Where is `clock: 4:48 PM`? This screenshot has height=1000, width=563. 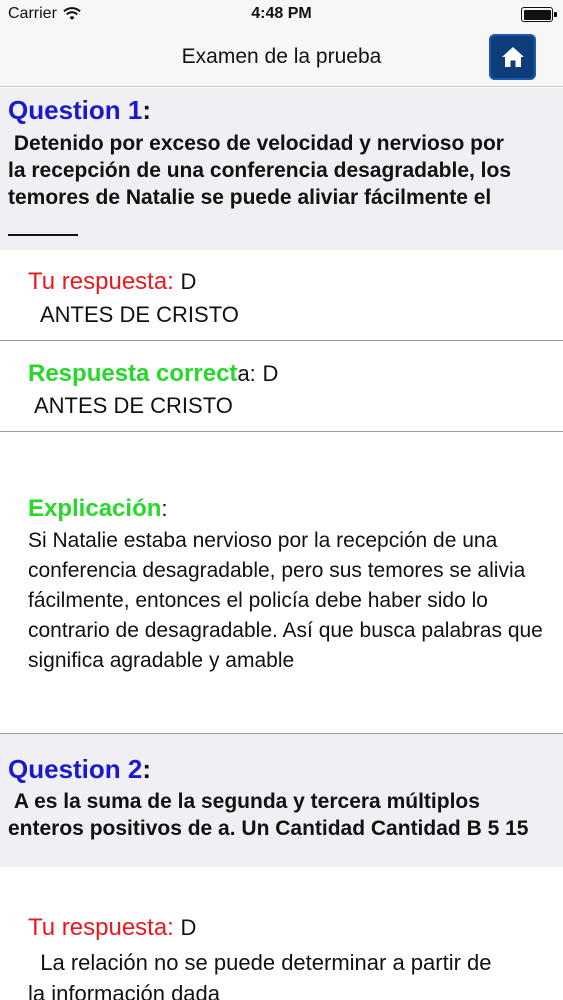 clock: 4:48 PM is located at coordinates (281, 13).